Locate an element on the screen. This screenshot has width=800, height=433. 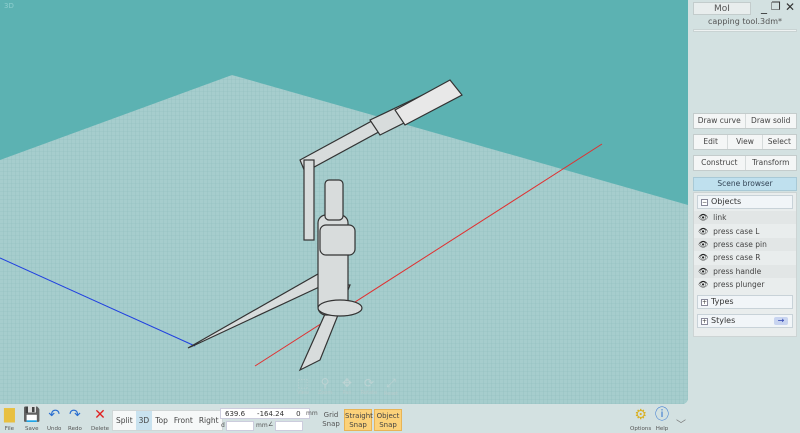
construct-tabs: Construct Transform is located at coordinates (745, 163).